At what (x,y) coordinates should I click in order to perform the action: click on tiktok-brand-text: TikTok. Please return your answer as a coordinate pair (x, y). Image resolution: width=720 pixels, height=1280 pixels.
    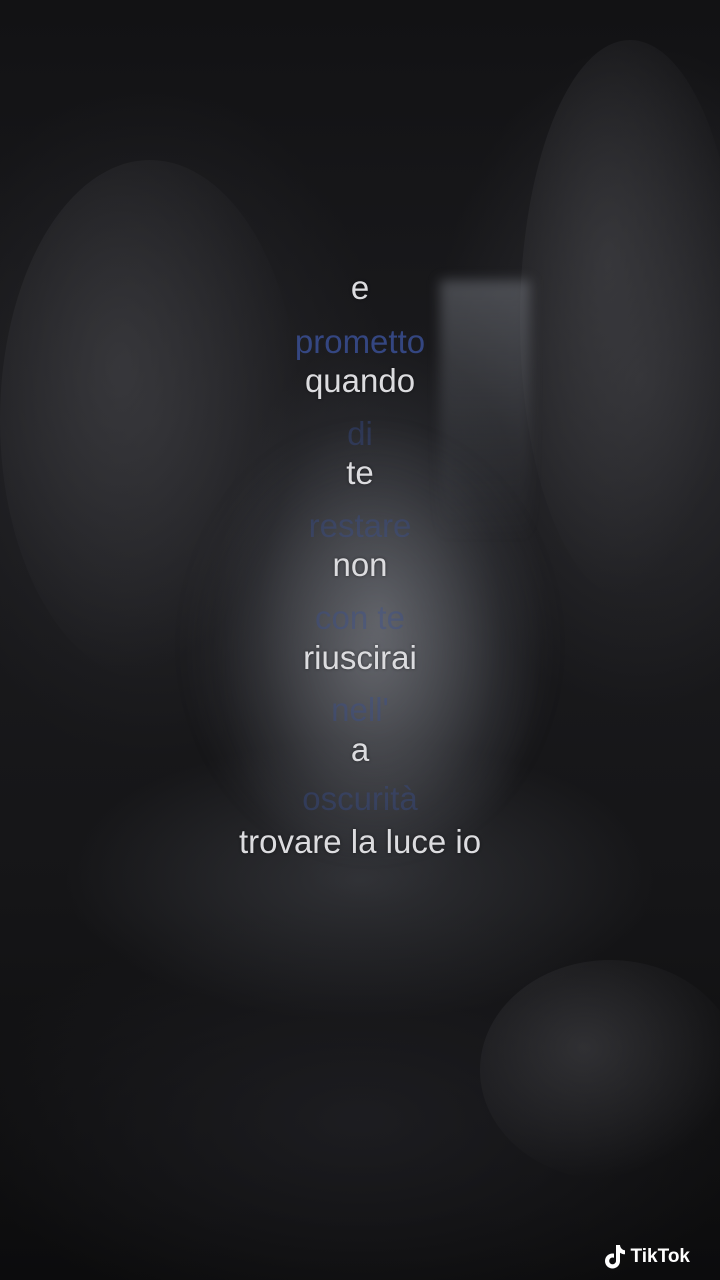
    Looking at the image, I should click on (660, 1256).